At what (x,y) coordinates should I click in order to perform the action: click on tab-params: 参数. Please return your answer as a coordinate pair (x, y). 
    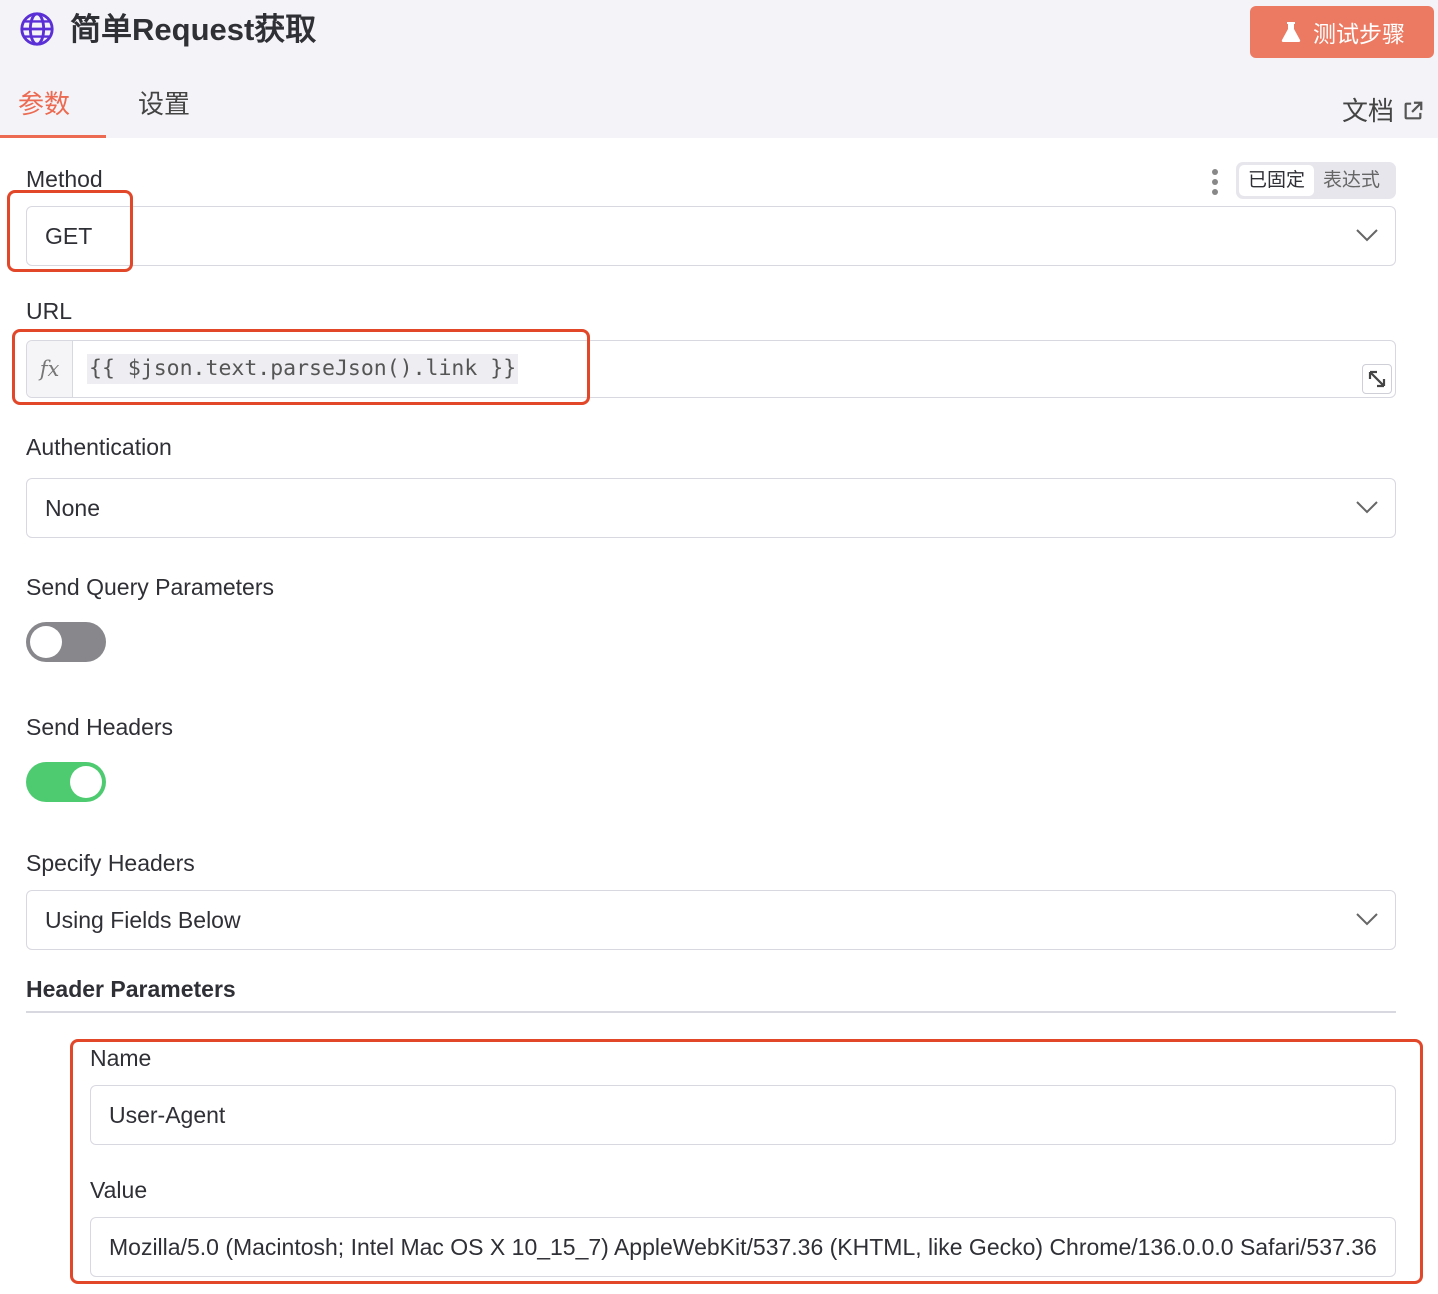
    Looking at the image, I should click on (53, 111).